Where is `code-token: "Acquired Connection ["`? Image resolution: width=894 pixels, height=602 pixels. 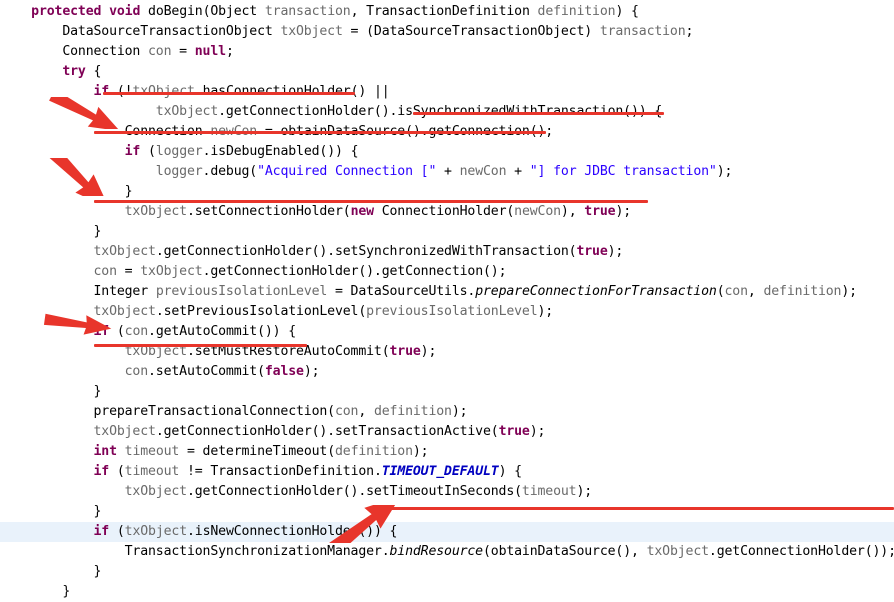 code-token: "Acquired Connection [" is located at coordinates (347, 171).